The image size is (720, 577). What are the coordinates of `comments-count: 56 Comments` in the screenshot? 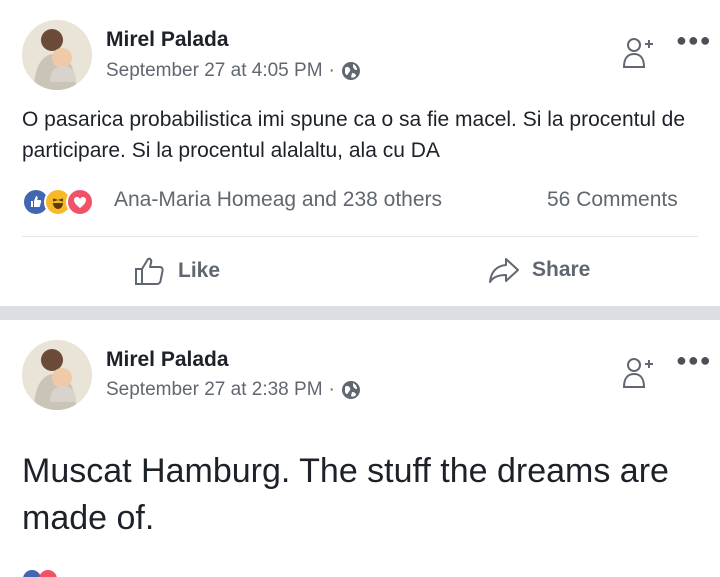 It's located at (612, 200).